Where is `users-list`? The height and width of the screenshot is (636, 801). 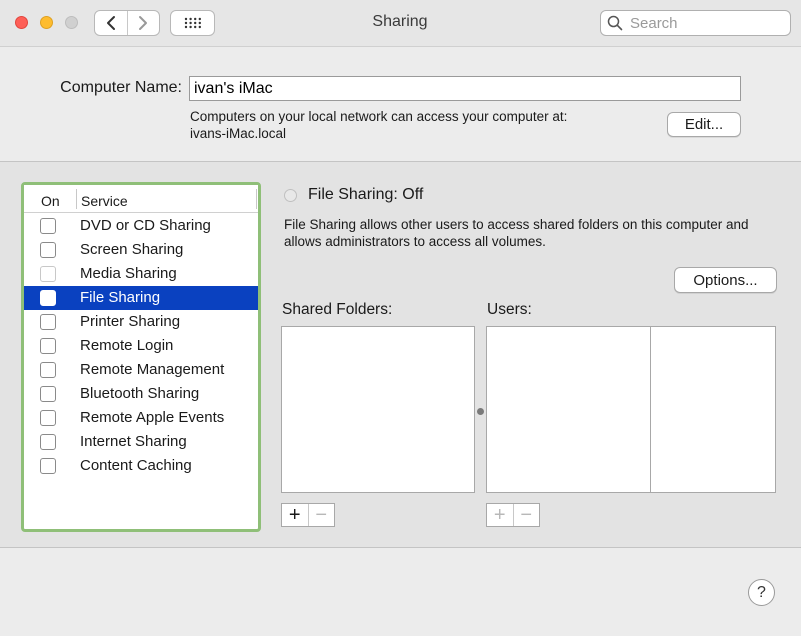
users-list is located at coordinates (631, 409).